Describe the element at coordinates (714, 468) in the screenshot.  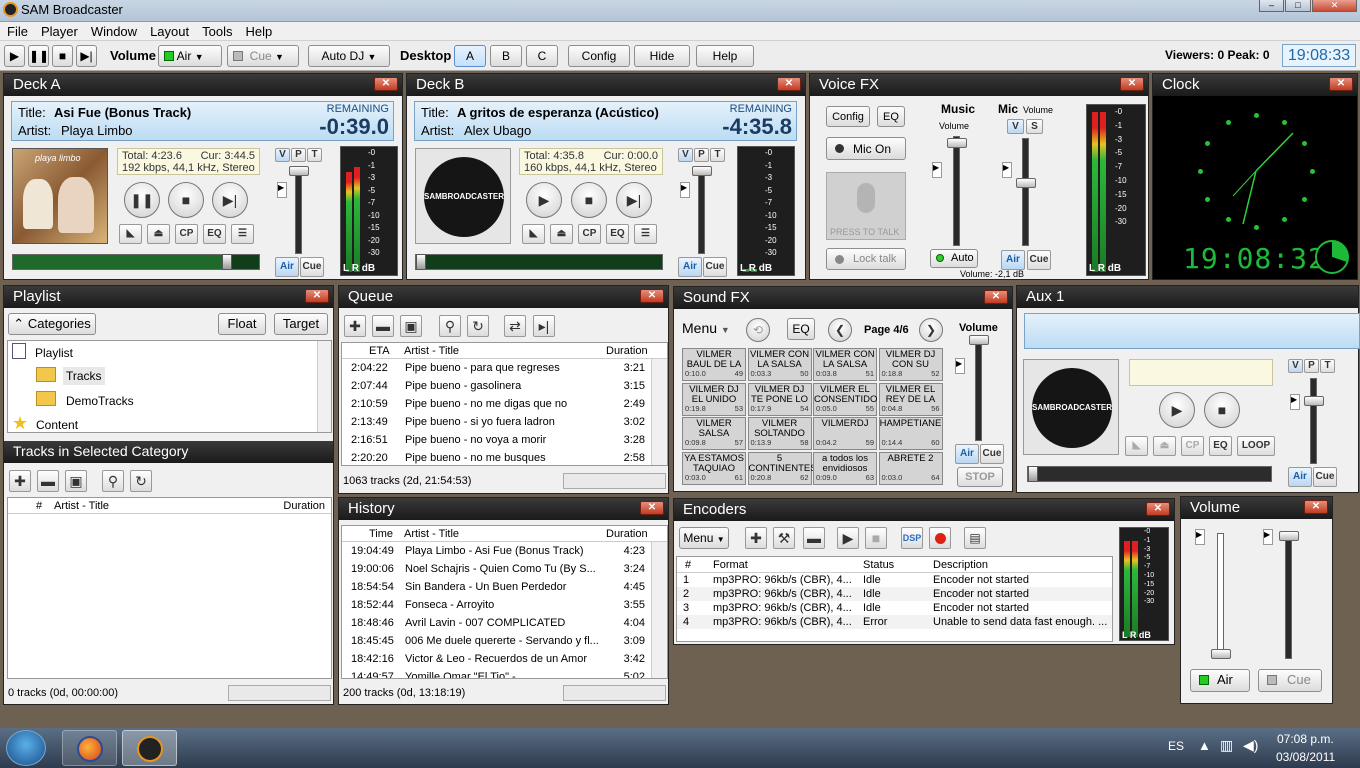
I see `sound-pad: YA ESTAMOS TAQUIAO 0:03.0 61` at that location.